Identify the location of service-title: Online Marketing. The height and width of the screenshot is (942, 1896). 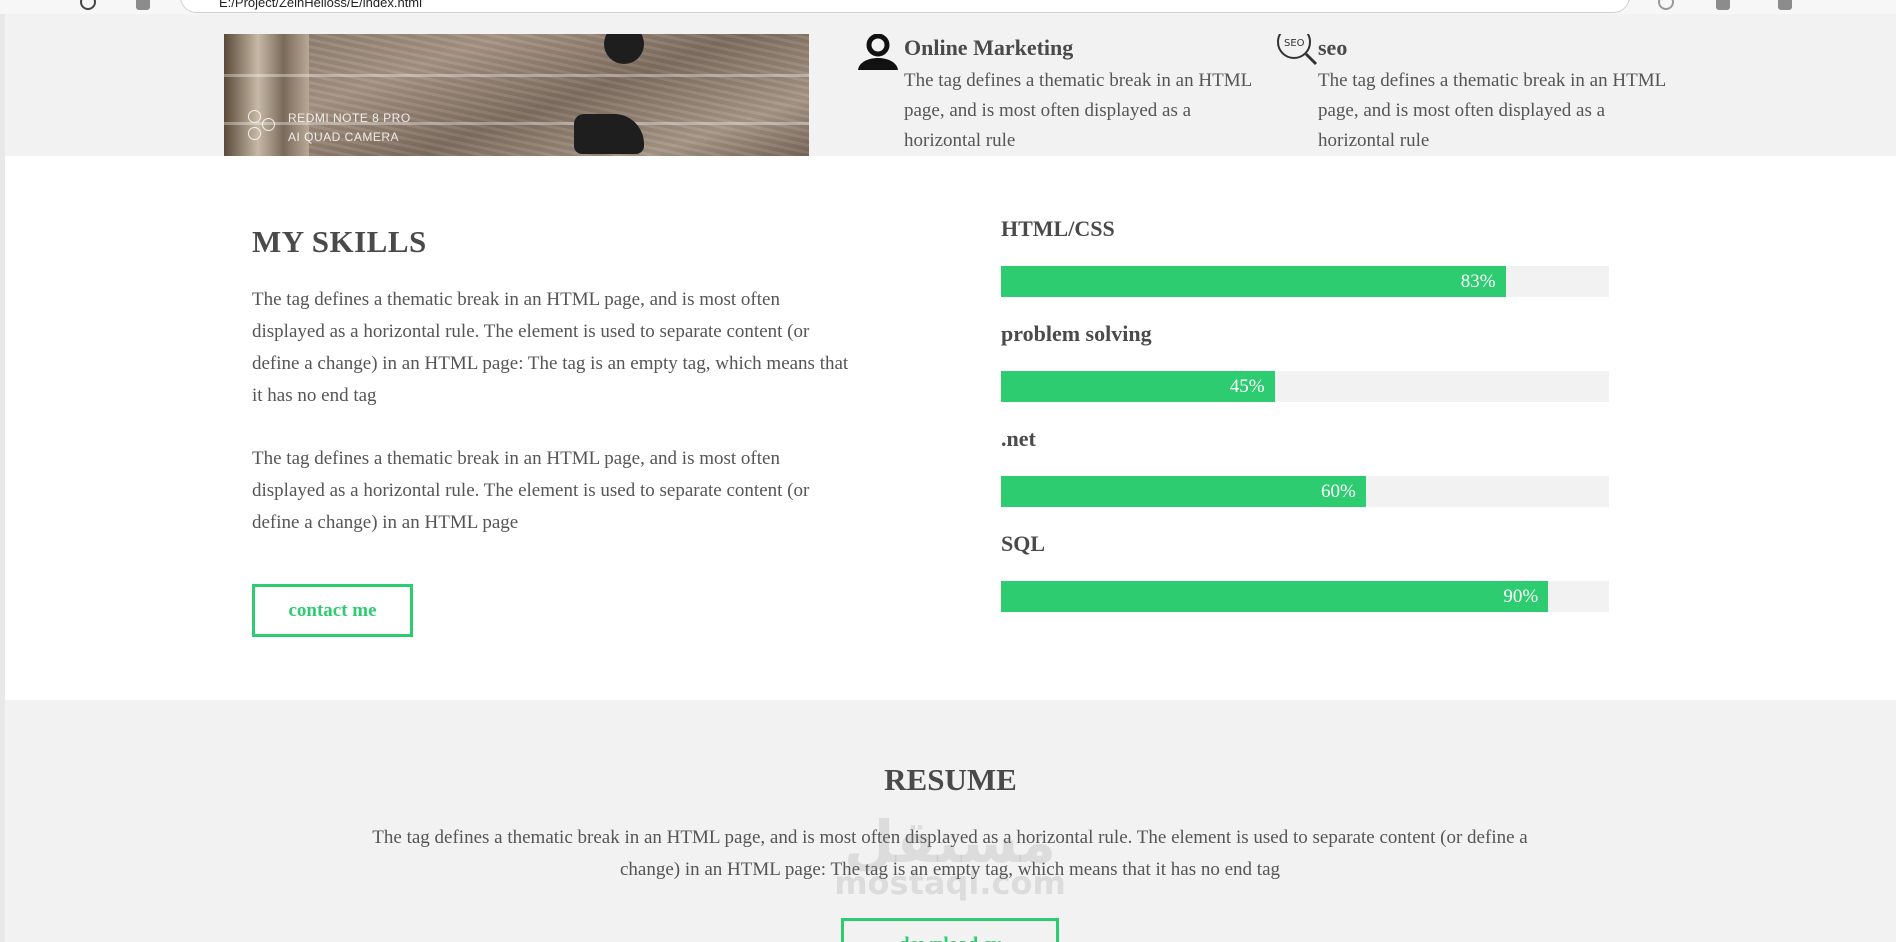
(989, 47).